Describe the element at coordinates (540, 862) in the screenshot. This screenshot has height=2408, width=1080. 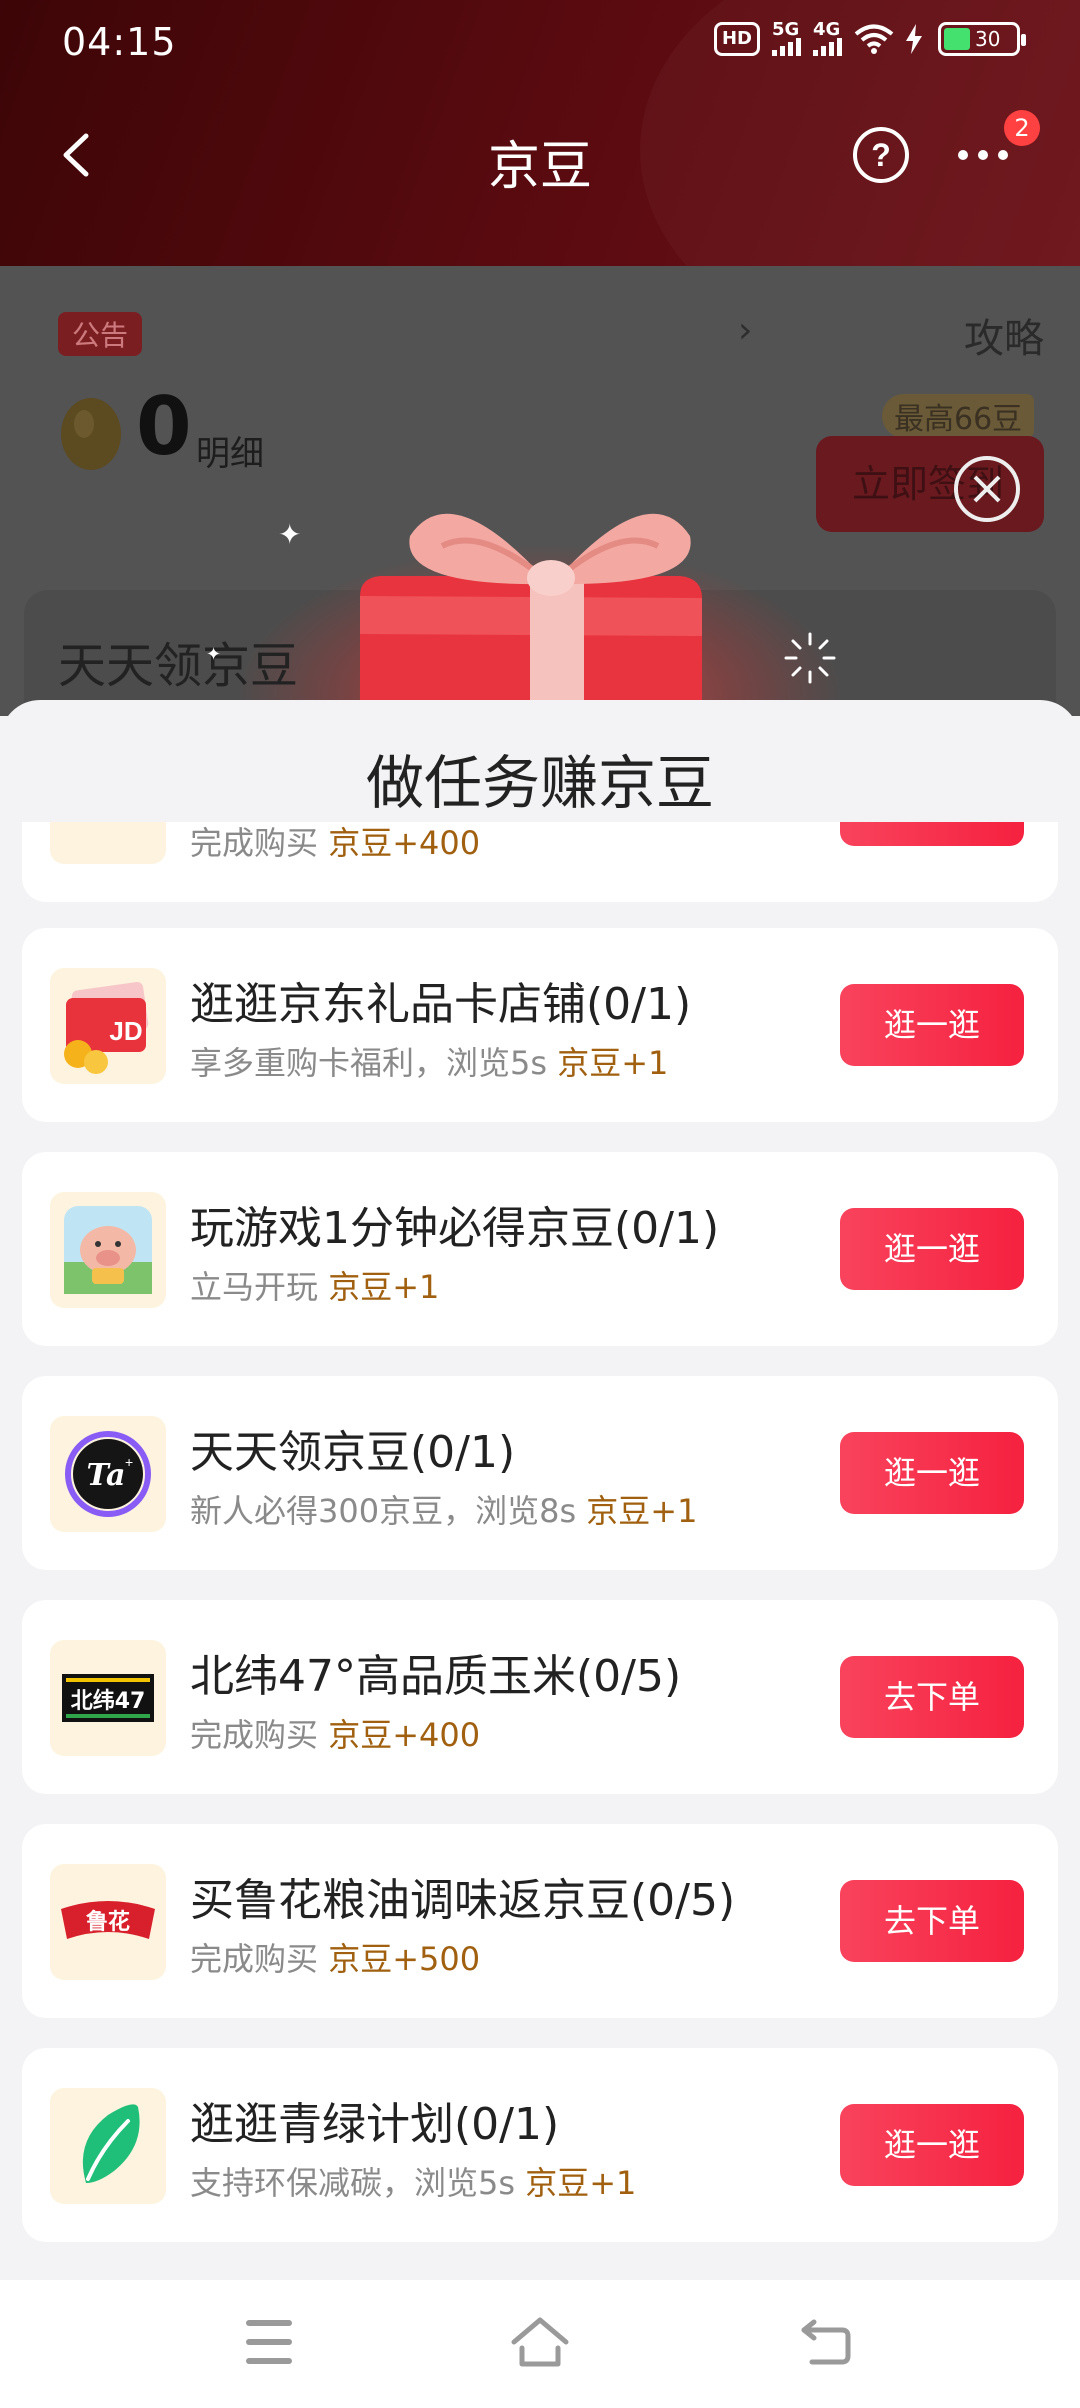
I see `task-card: 完成购买 京豆+400` at that location.